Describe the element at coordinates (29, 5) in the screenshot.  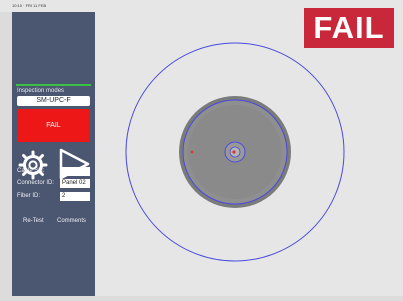
I see `status-text: 10:10 · FRI 11 FEB` at that location.